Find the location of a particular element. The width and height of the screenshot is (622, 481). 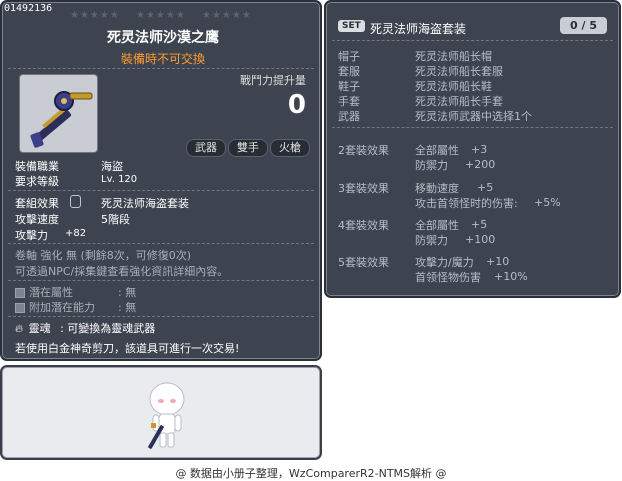

item-id: 01492136 is located at coordinates (28, 8).